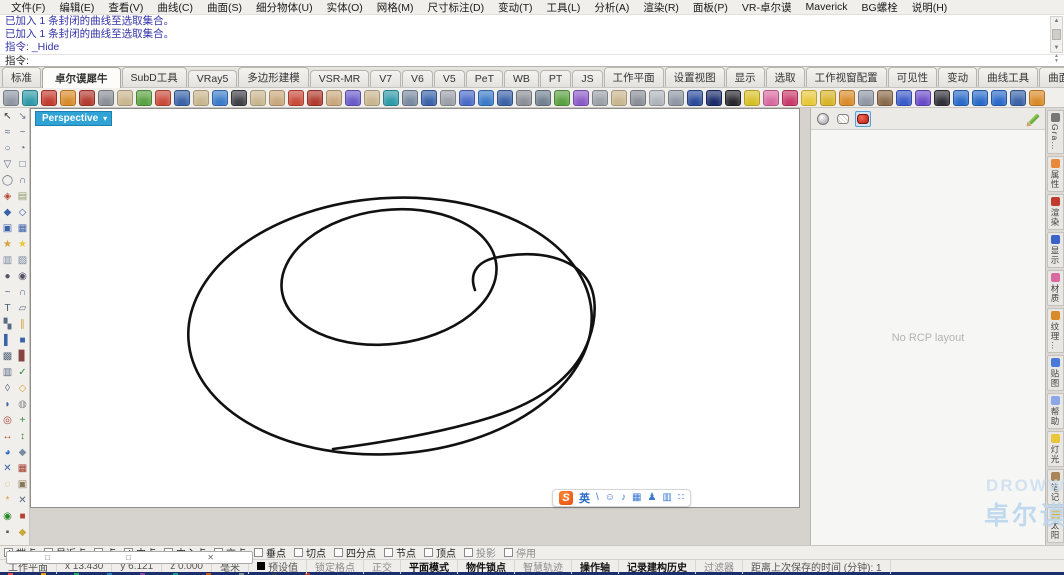  I want to click on panel-tab: 笔记, so click(1055, 487).